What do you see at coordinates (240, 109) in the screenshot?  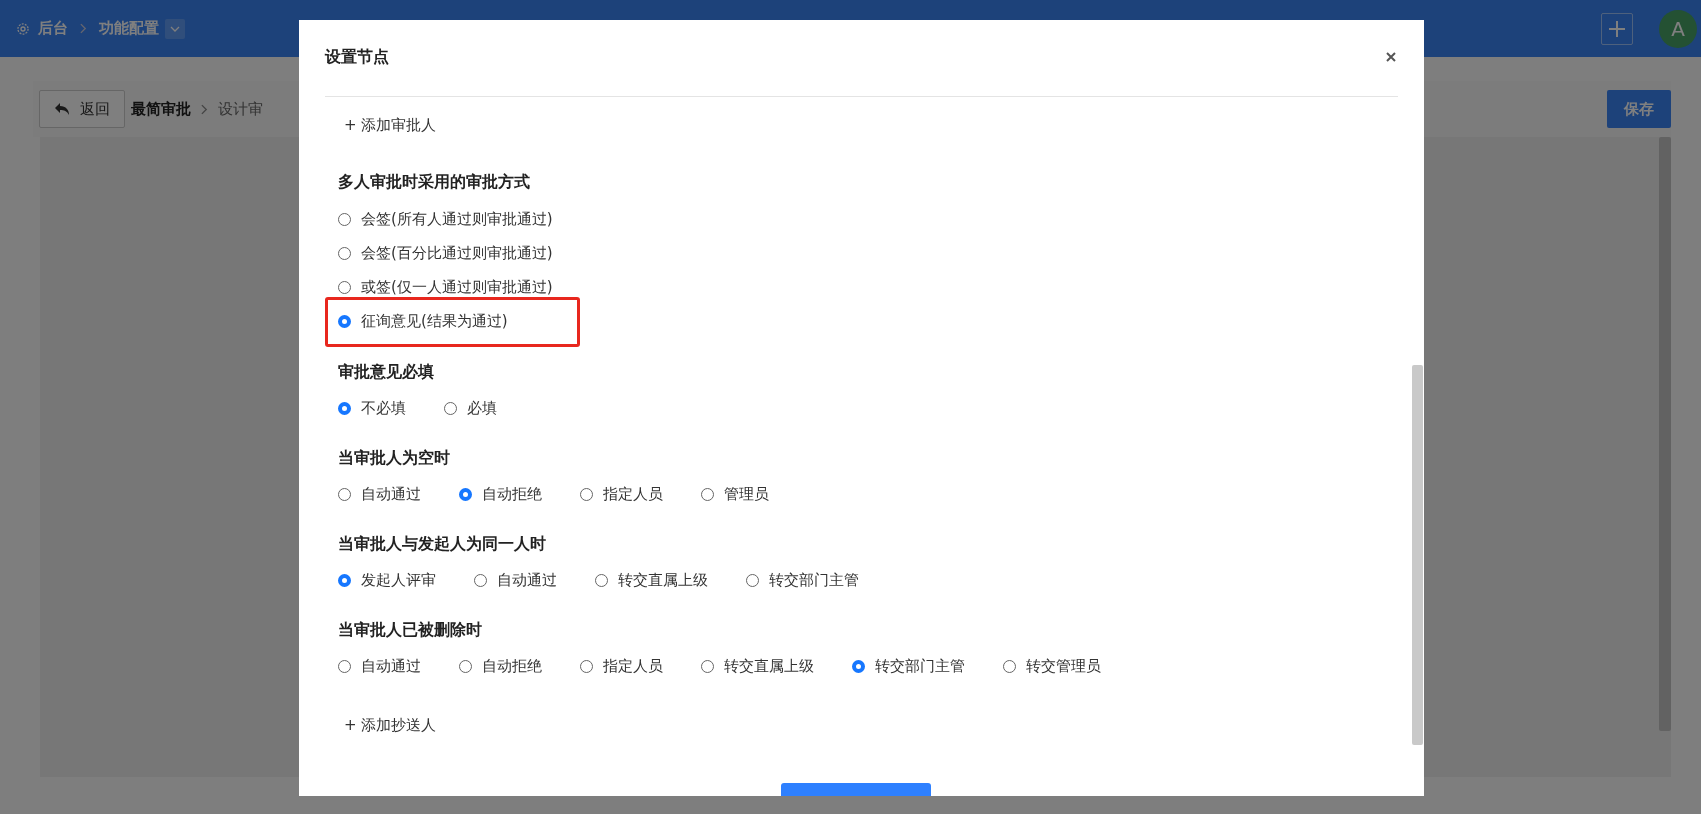 I see `breadcrumb-text: 设计审` at bounding box center [240, 109].